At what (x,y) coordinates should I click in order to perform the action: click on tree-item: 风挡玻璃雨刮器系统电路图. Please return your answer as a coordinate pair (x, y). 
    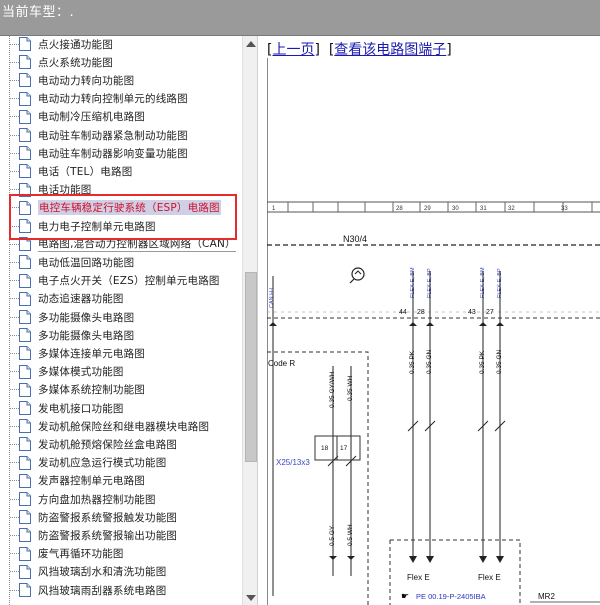
    Looking at the image, I should click on (127, 590).